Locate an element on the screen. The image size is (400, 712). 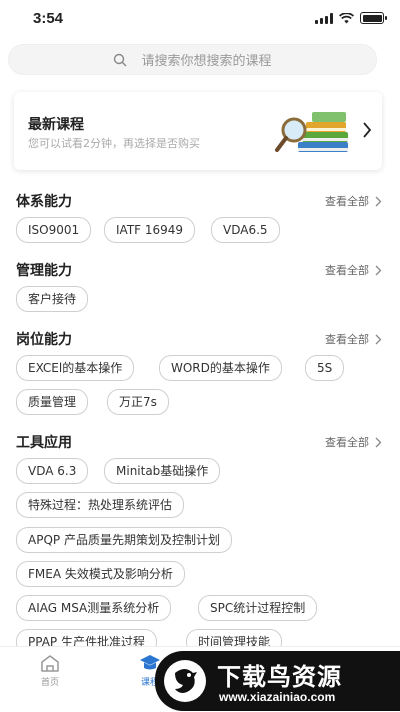
course-tag: 客户接待 is located at coordinates (52, 299).